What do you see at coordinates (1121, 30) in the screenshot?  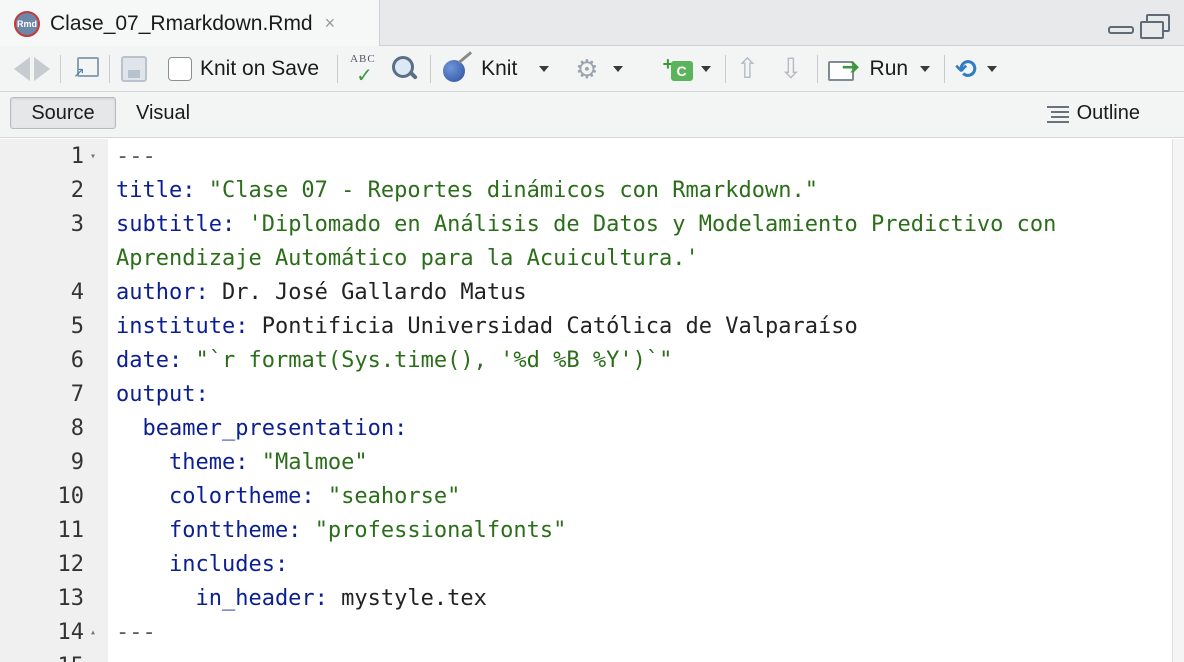 I see `minimize-pane-icon` at bounding box center [1121, 30].